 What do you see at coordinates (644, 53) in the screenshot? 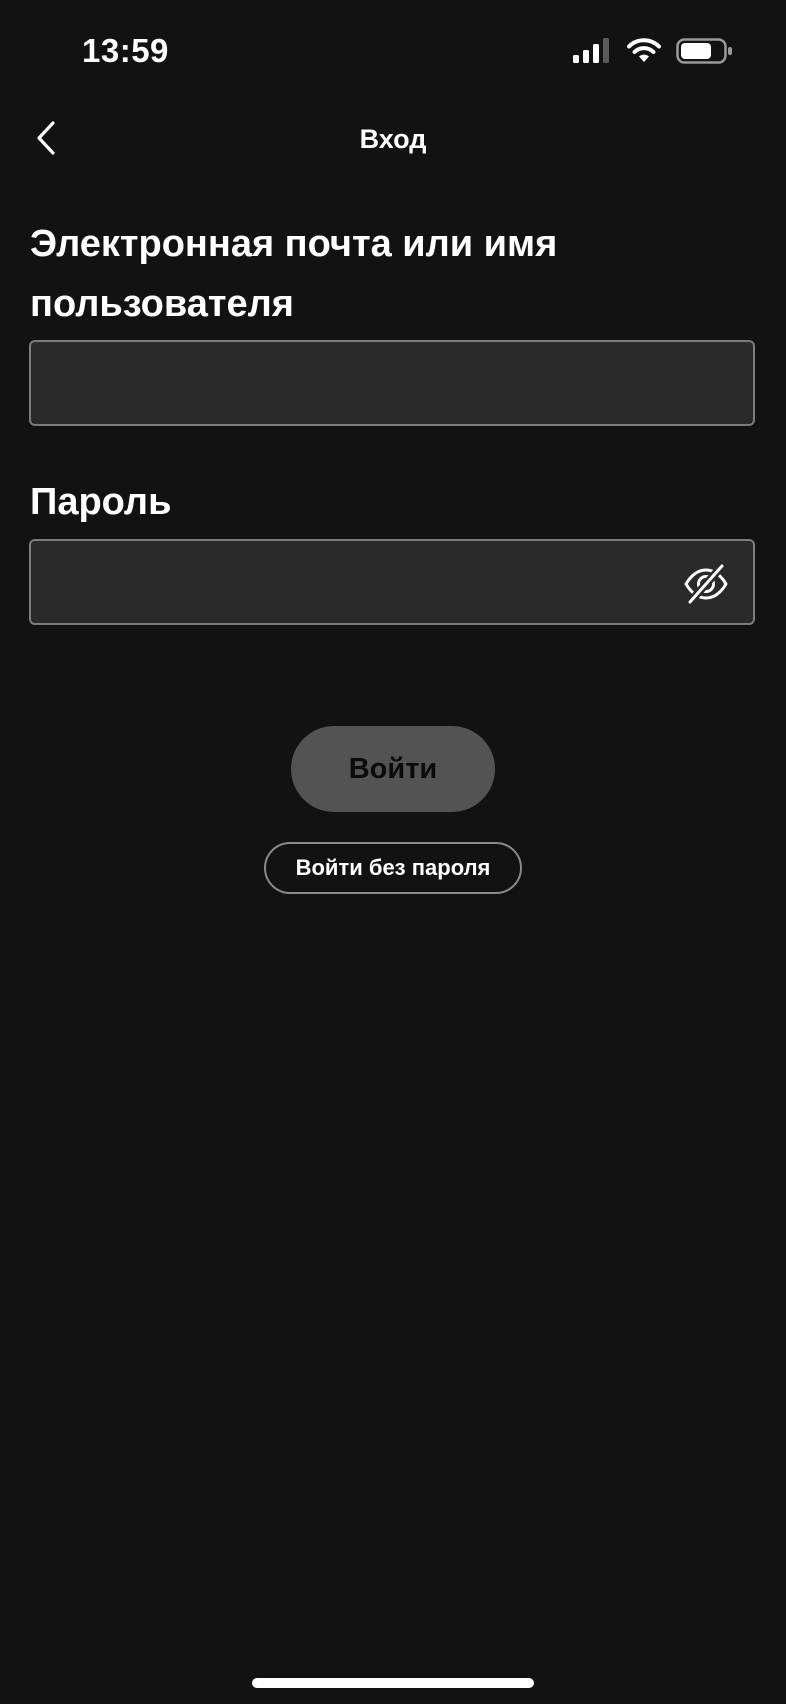
I see `wifi-icon` at bounding box center [644, 53].